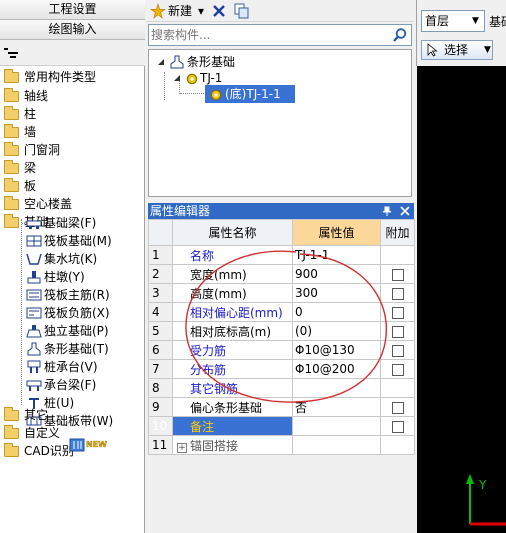  What do you see at coordinates (77, 295) in the screenshot?
I see `tree-item-label: 筏板主筋(R)` at bounding box center [77, 295].